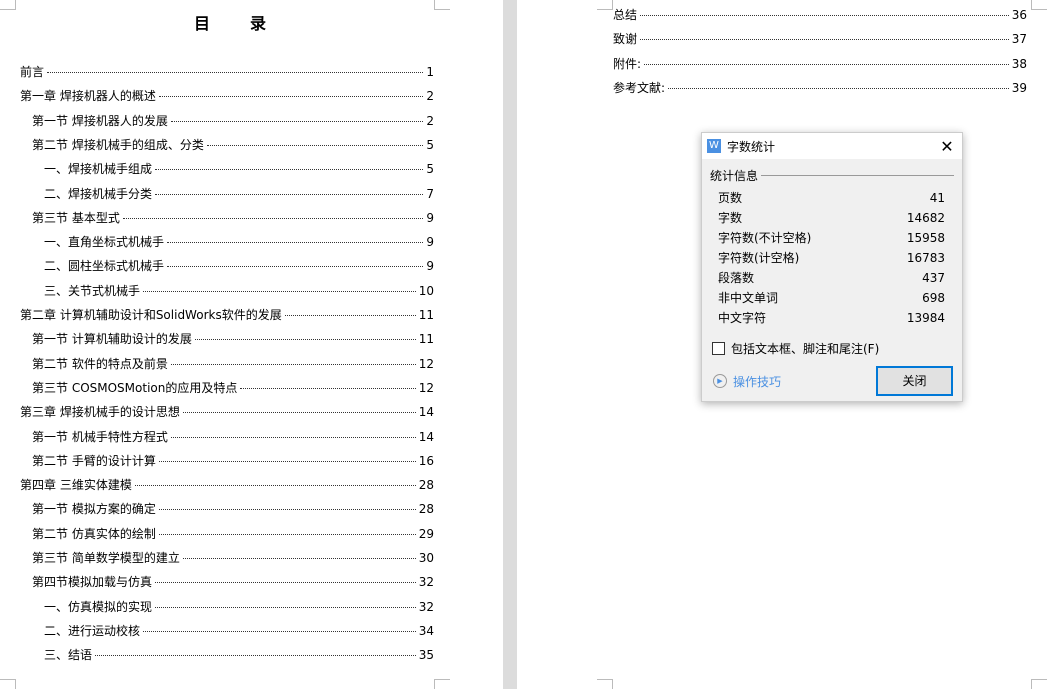  What do you see at coordinates (227, 96) in the screenshot?
I see `toc-entry: 第一章 焊接机器人的概述 2` at bounding box center [227, 96].